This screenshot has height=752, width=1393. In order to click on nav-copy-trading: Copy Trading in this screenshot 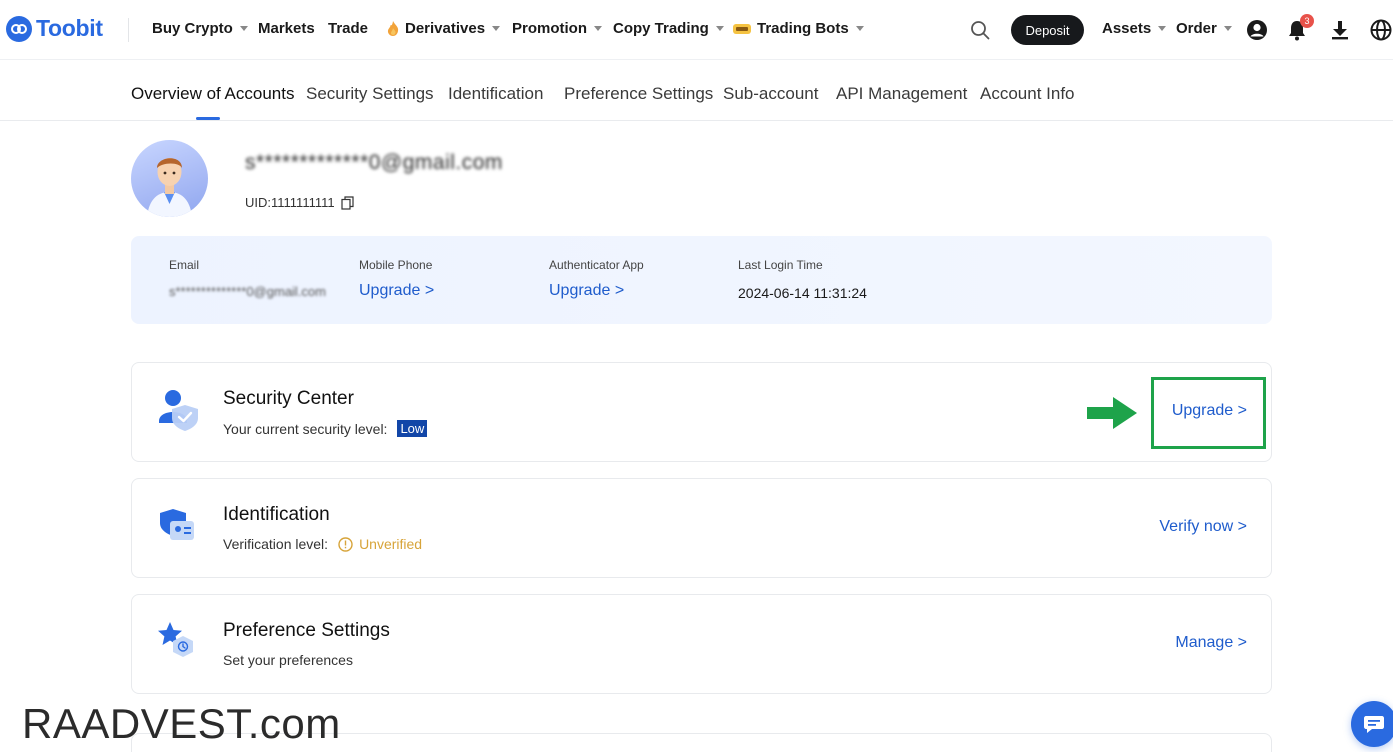, I will do `click(668, 28)`.